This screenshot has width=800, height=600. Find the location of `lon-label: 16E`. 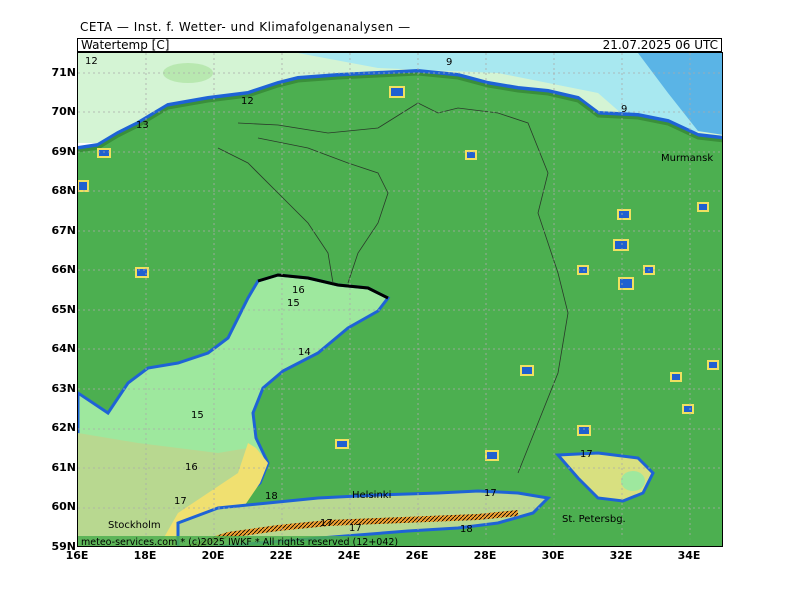

lon-label: 16E is located at coordinates (77, 555).